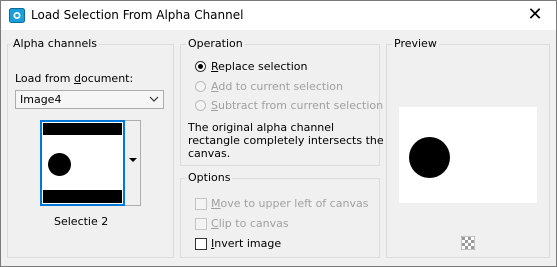 The height and width of the screenshot is (267, 557). I want to click on document-select-value: Image4, so click(41, 99).